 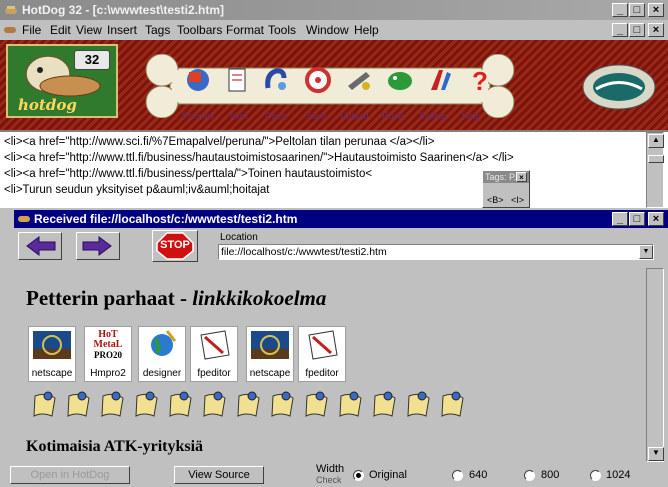 I want to click on editor-scrollbar: ▲, so click(x=655, y=170).